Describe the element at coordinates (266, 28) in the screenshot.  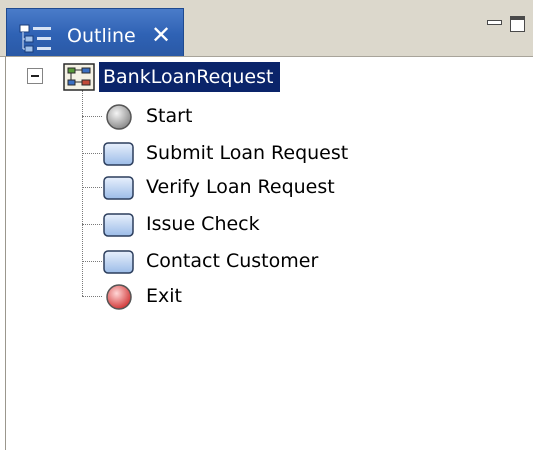
I see `view-tab-bar: Outline ✕` at that location.